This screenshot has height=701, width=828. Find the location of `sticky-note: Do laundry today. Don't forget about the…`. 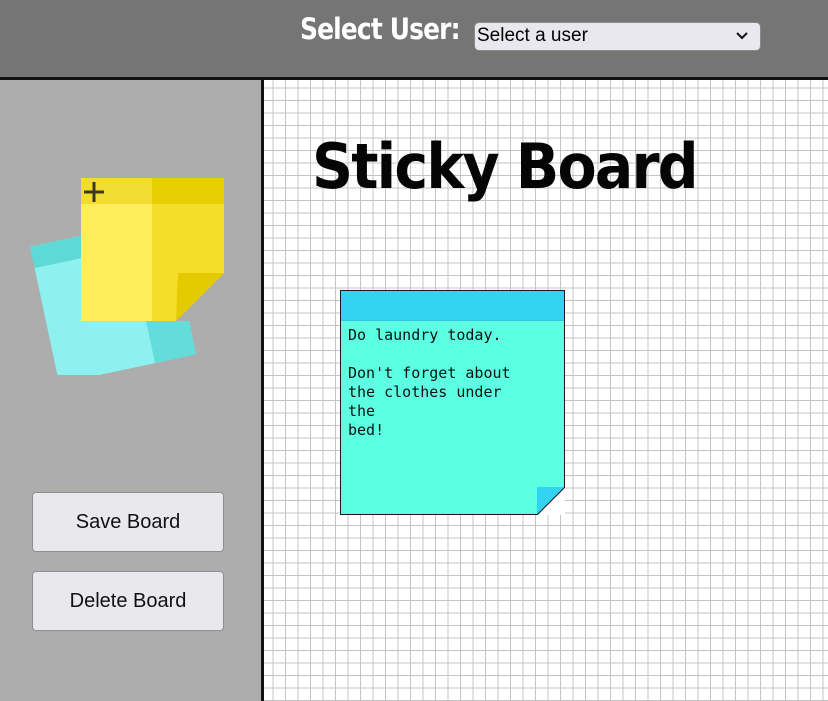

sticky-note: Do laundry today. Don't forget about the… is located at coordinates (452, 402).